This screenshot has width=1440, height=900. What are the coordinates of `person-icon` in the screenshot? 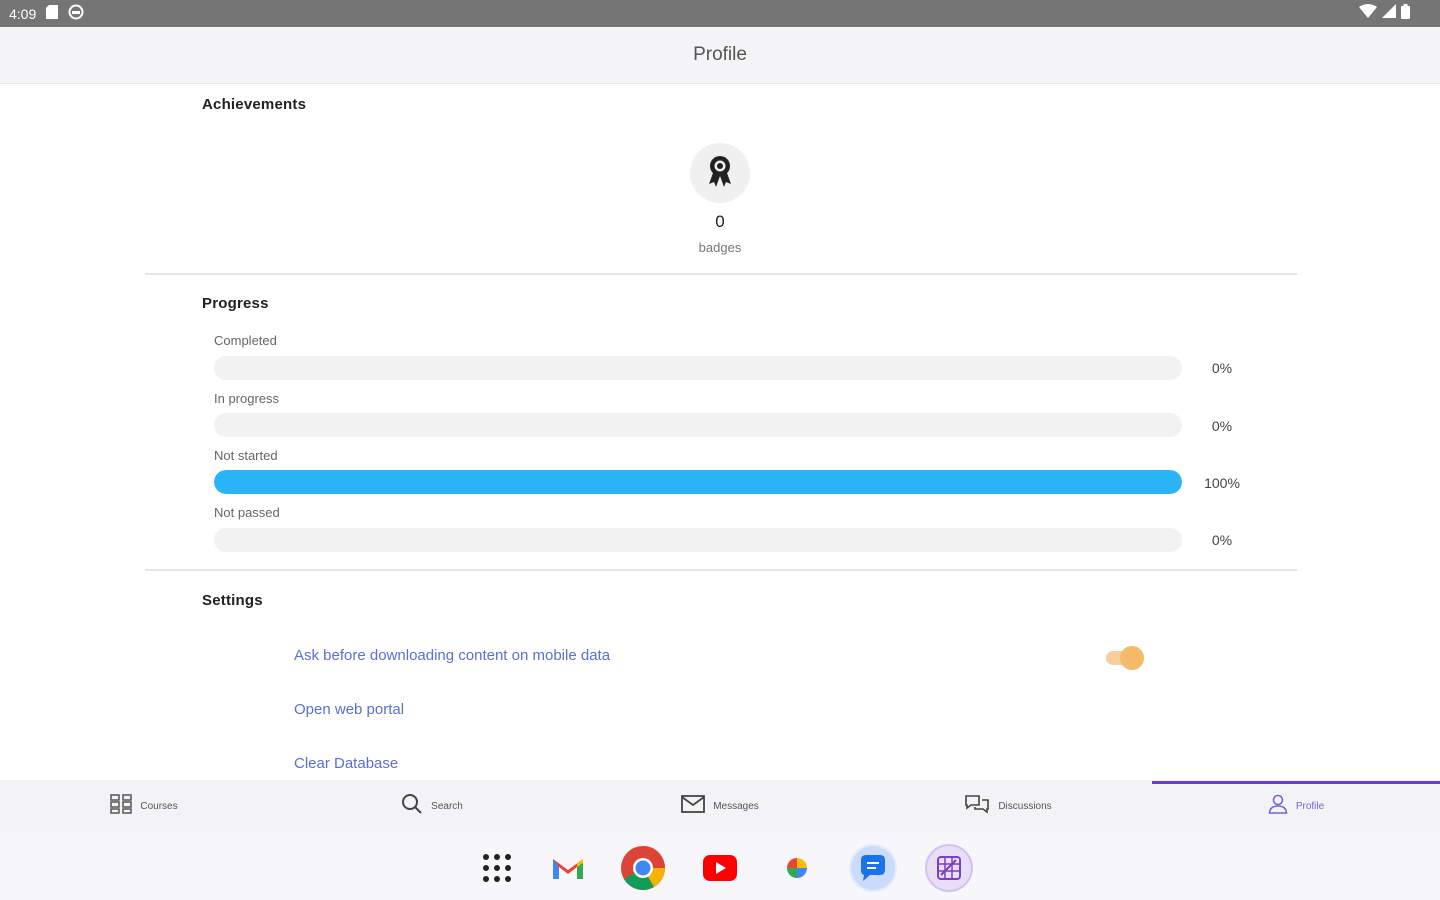 It's located at (1278, 806).